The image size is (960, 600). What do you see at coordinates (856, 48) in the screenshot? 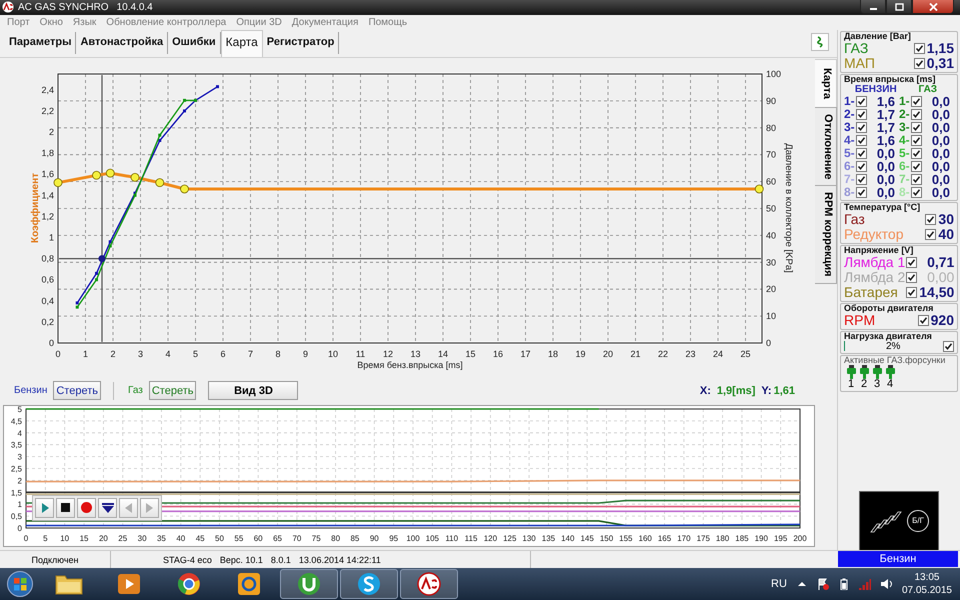
I see `sensor-label: ГАЗ` at bounding box center [856, 48].